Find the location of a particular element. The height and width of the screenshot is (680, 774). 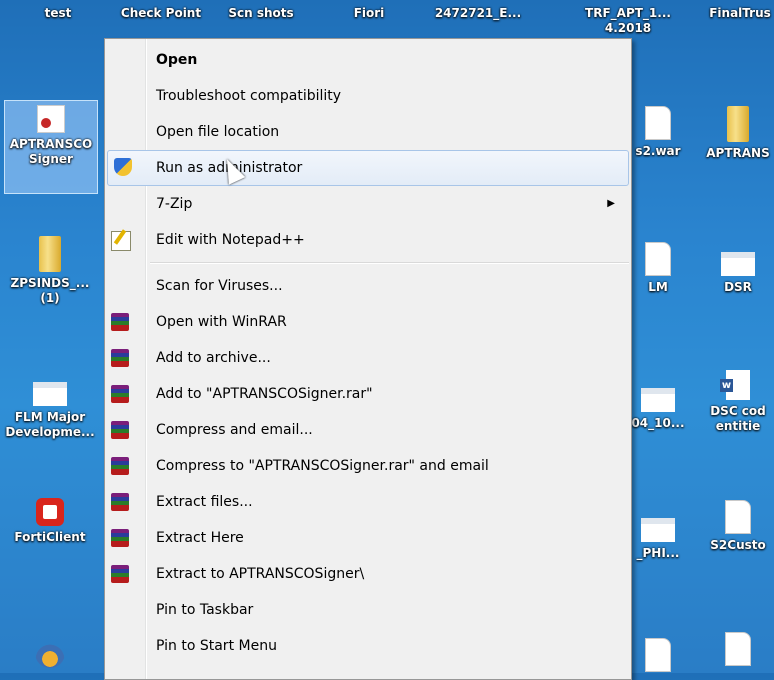

forticlient-icon is located at coordinates (50, 512).